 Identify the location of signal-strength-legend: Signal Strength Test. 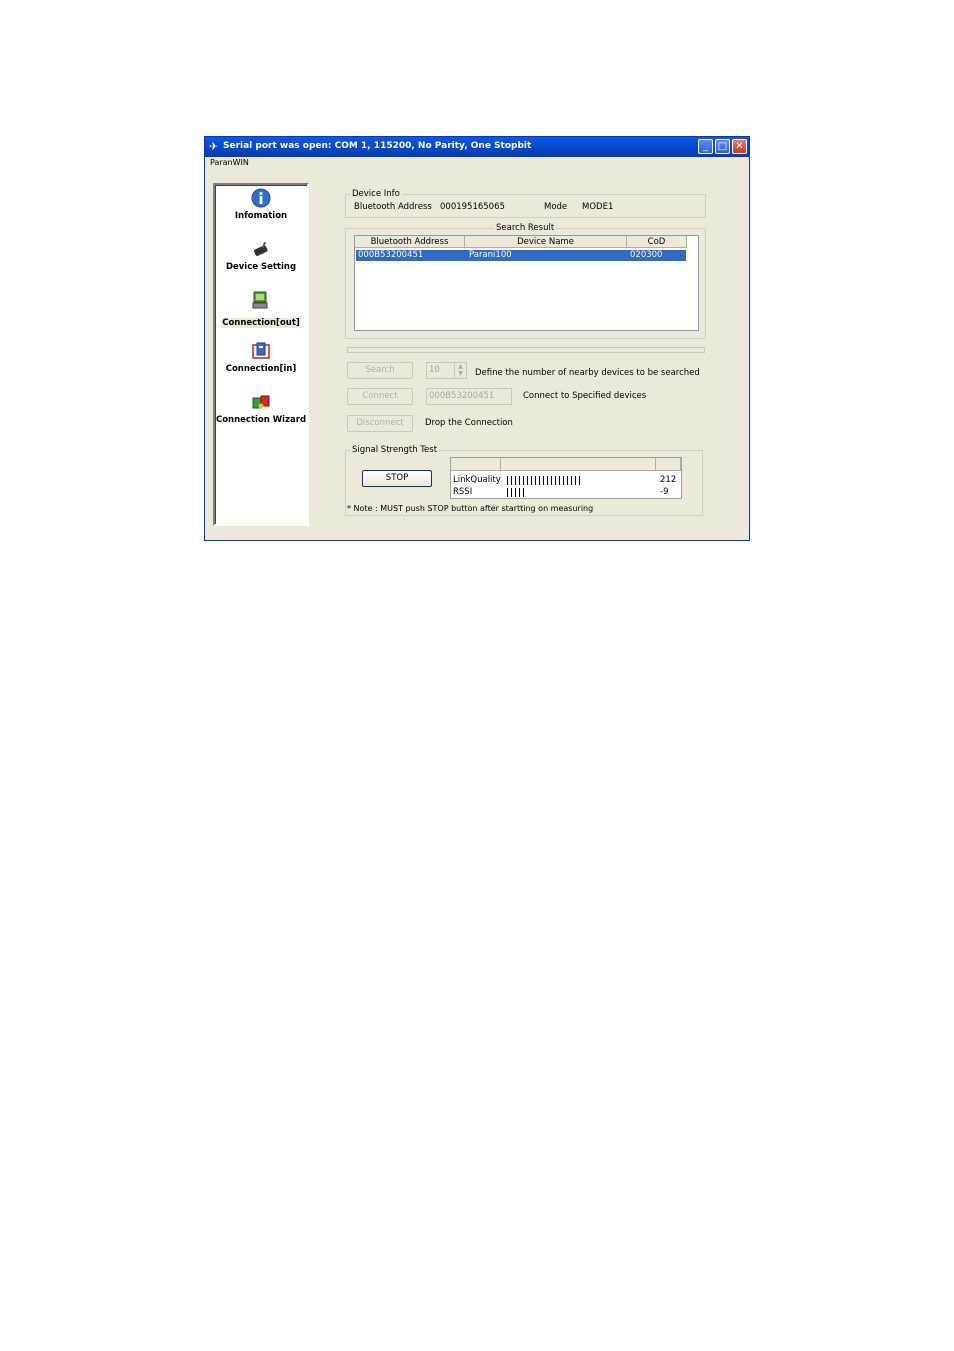
(395, 450).